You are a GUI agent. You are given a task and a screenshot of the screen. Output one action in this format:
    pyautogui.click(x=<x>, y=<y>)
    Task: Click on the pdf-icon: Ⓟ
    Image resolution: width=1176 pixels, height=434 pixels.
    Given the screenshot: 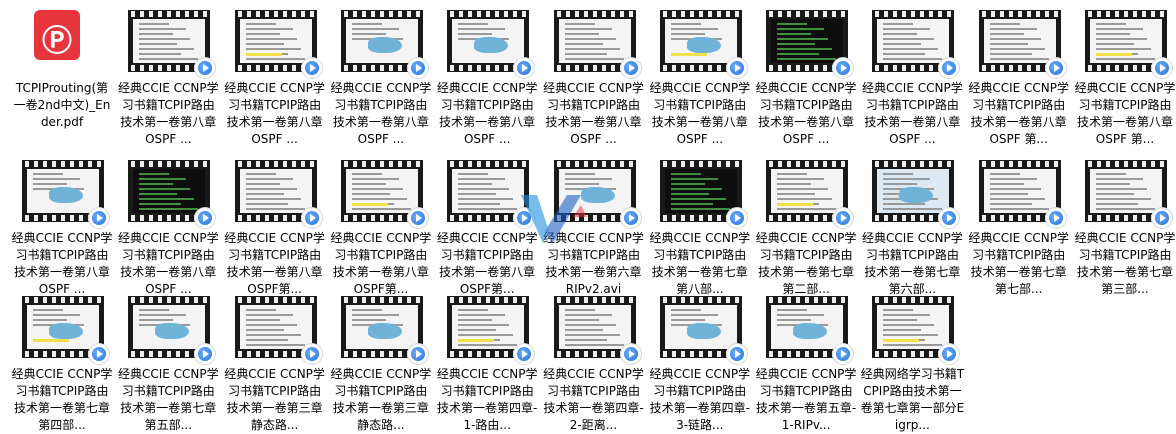 What is the action you would take?
    pyautogui.click(x=57, y=35)
    